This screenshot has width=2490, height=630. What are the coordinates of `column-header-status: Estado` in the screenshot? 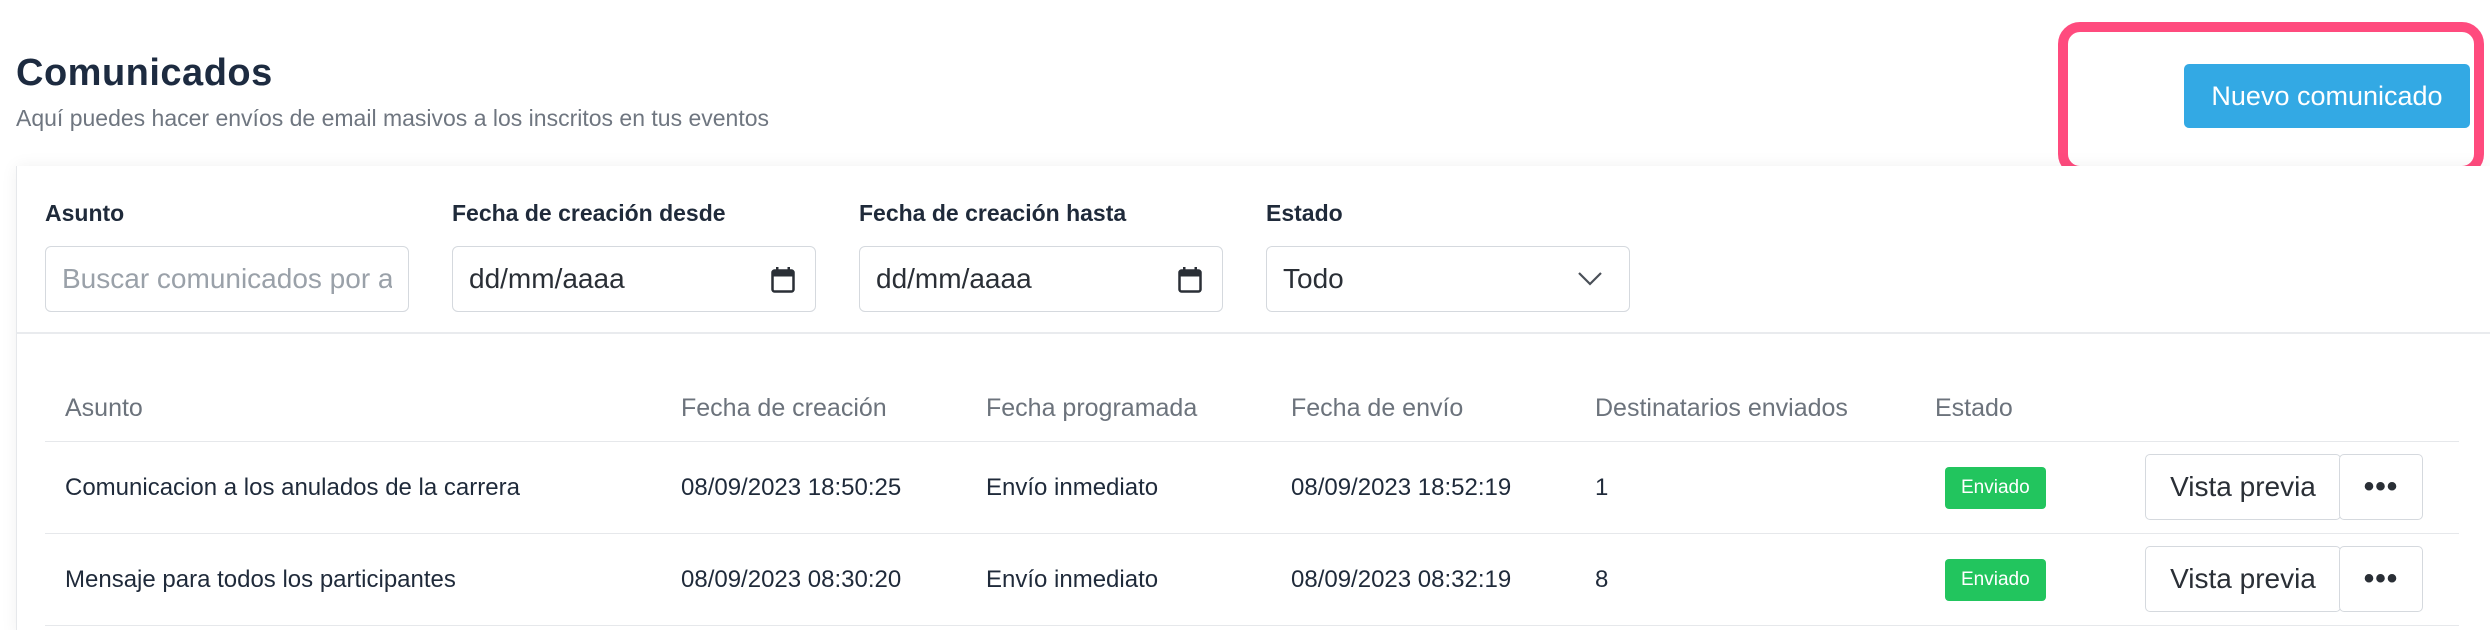 It's located at (1974, 408).